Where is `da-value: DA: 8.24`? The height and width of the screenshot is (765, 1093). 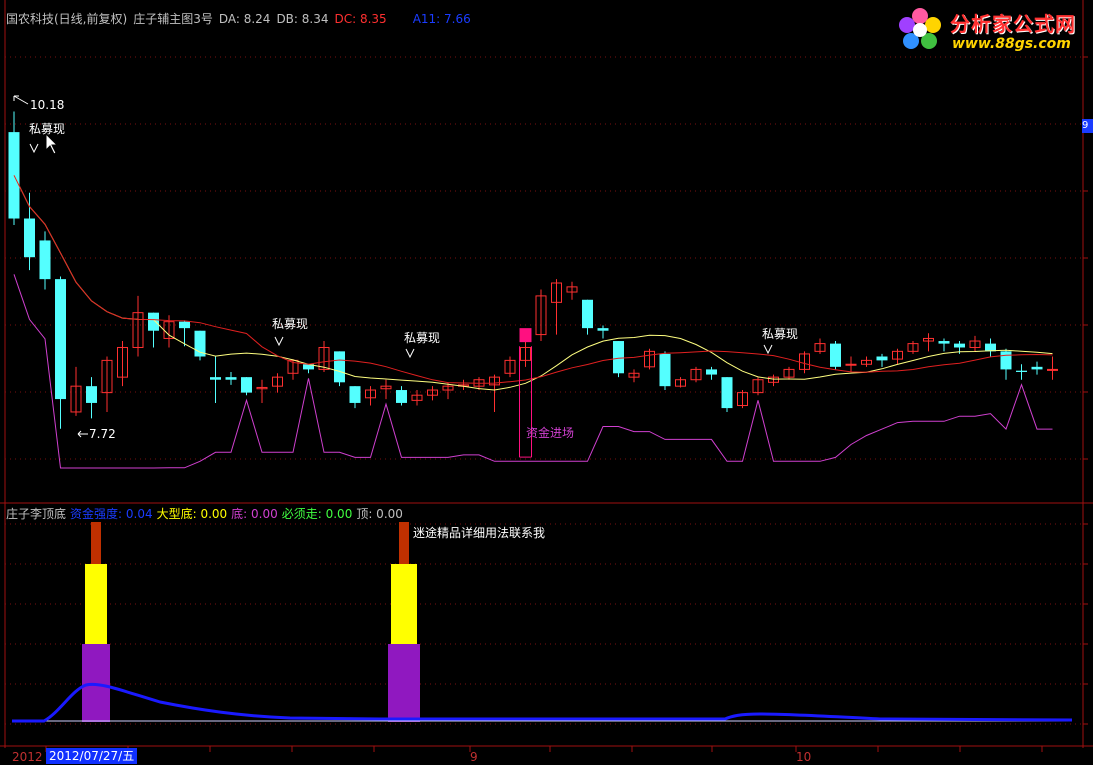
da-value: DA: 8.24 is located at coordinates (244, 19).